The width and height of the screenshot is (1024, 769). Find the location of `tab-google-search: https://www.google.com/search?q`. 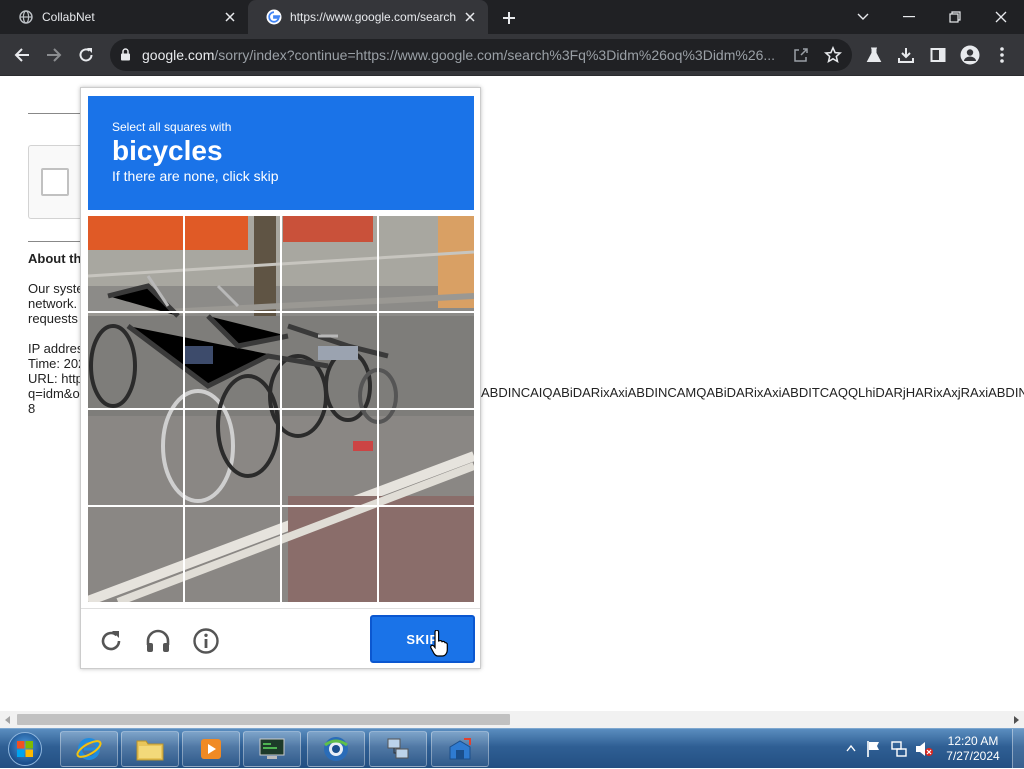

tab-google-search: https://www.google.com/search?q is located at coordinates (368, 17).